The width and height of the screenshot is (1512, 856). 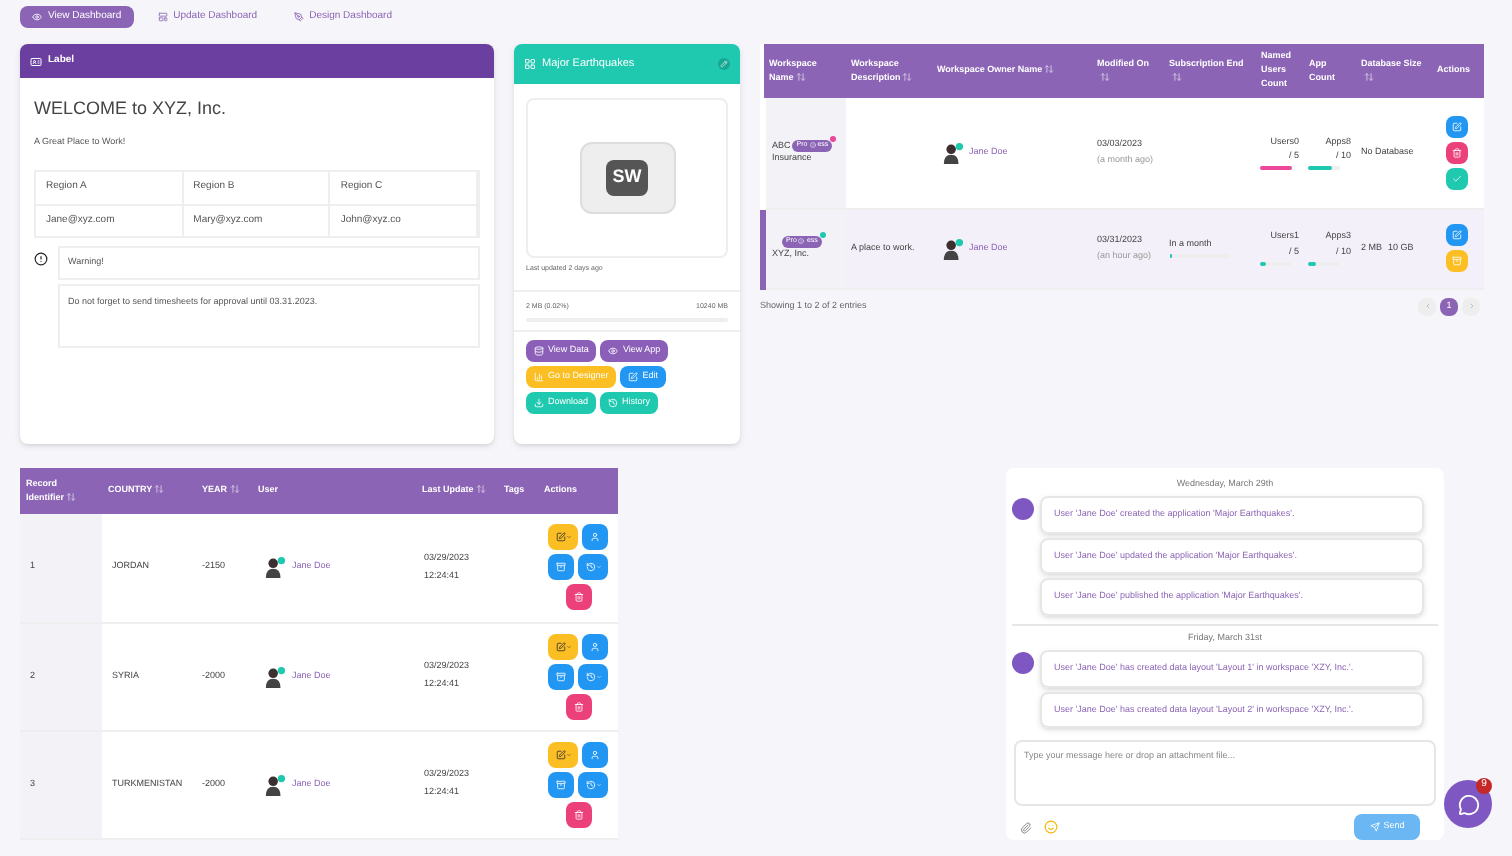 I want to click on download-icon, so click(x=539, y=402).